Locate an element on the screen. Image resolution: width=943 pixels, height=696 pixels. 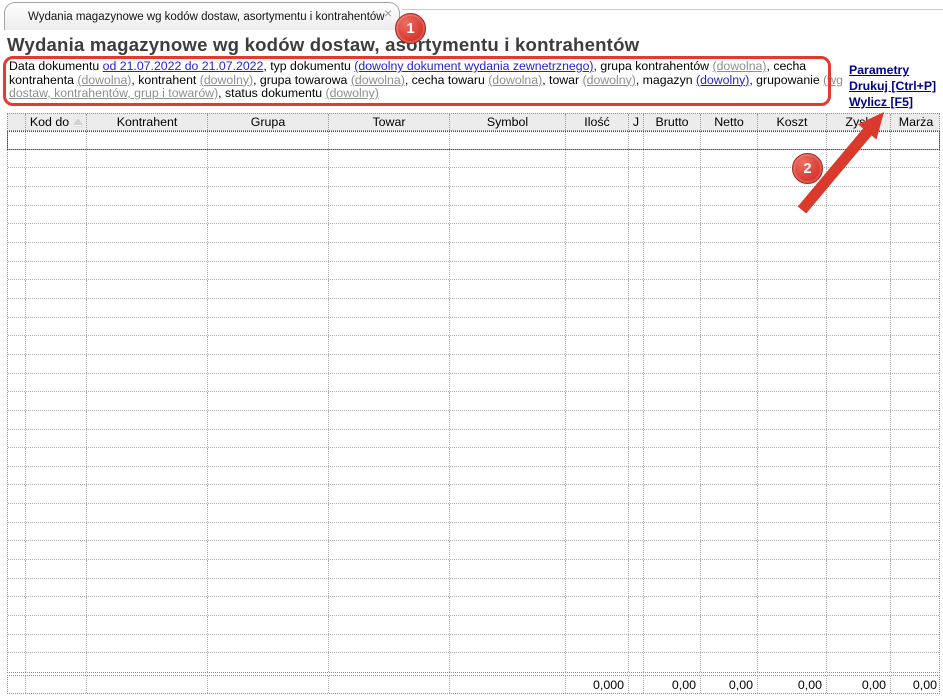
total-j is located at coordinates (636, 684).